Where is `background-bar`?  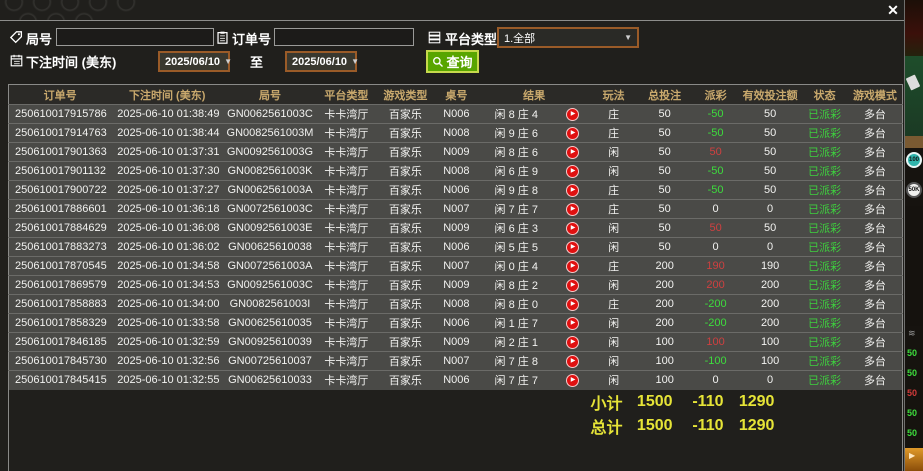 background-bar is located at coordinates (914, 142).